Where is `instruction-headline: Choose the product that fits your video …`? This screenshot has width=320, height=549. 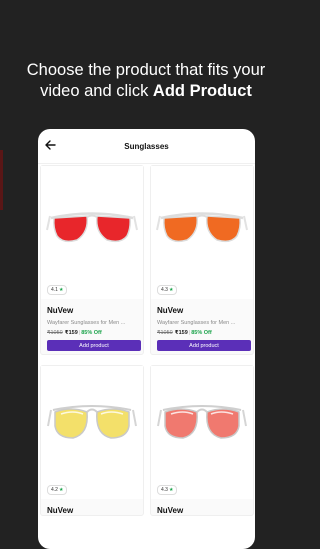 instruction-headline: Choose the product that fits your video … is located at coordinates (146, 81).